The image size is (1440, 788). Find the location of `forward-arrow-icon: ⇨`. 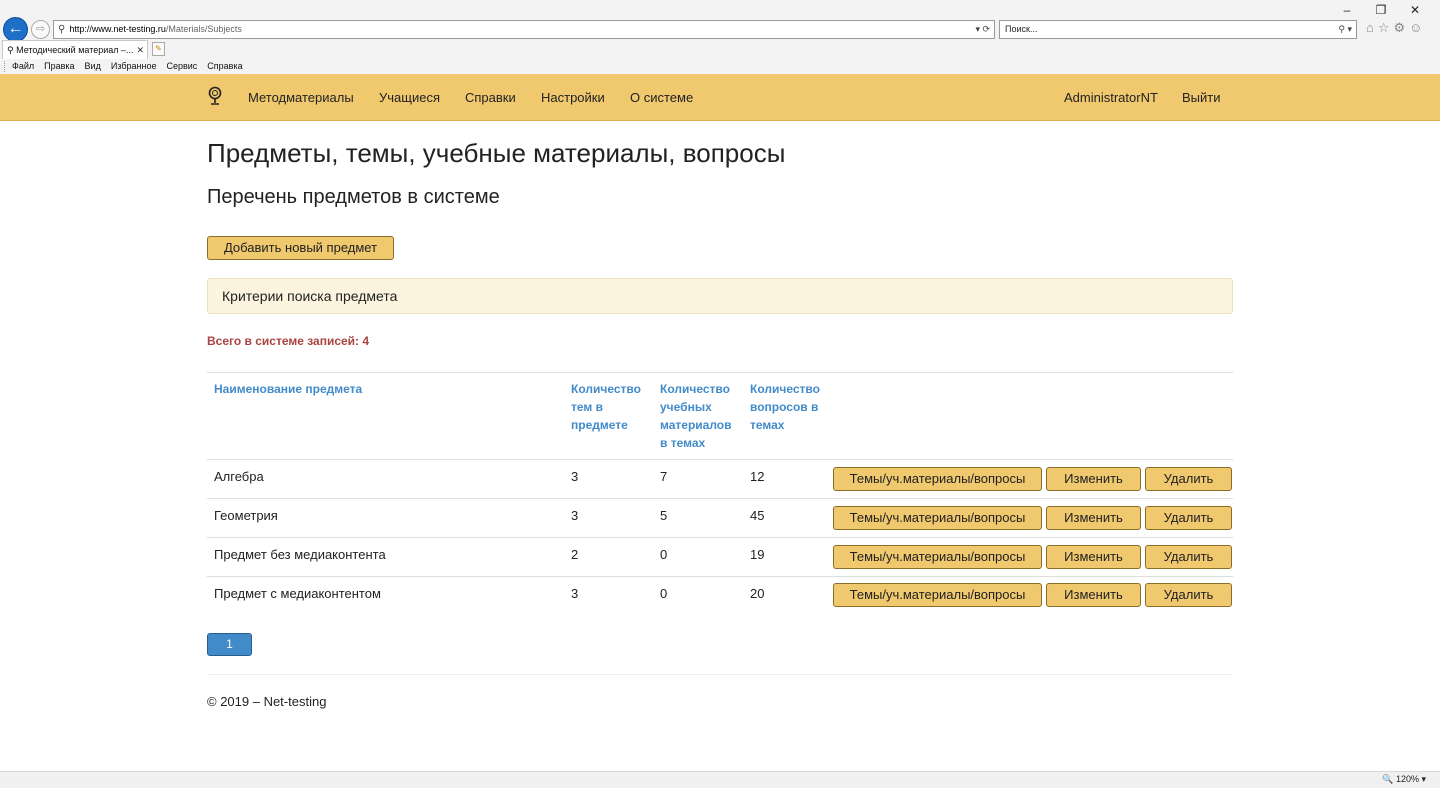

forward-arrow-icon: ⇨ is located at coordinates (40, 29).